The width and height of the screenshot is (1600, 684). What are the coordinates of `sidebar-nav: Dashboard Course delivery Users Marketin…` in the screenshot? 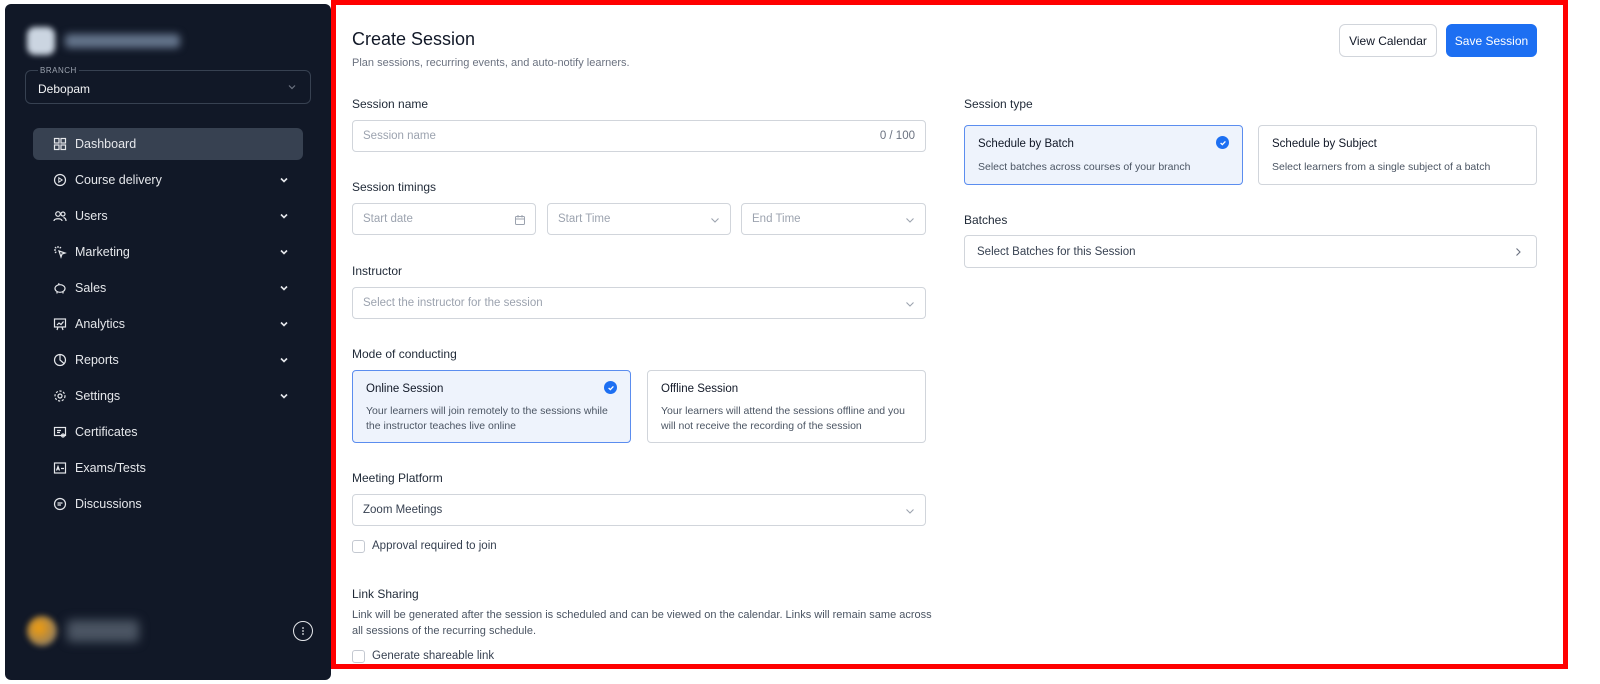 It's located at (168, 326).